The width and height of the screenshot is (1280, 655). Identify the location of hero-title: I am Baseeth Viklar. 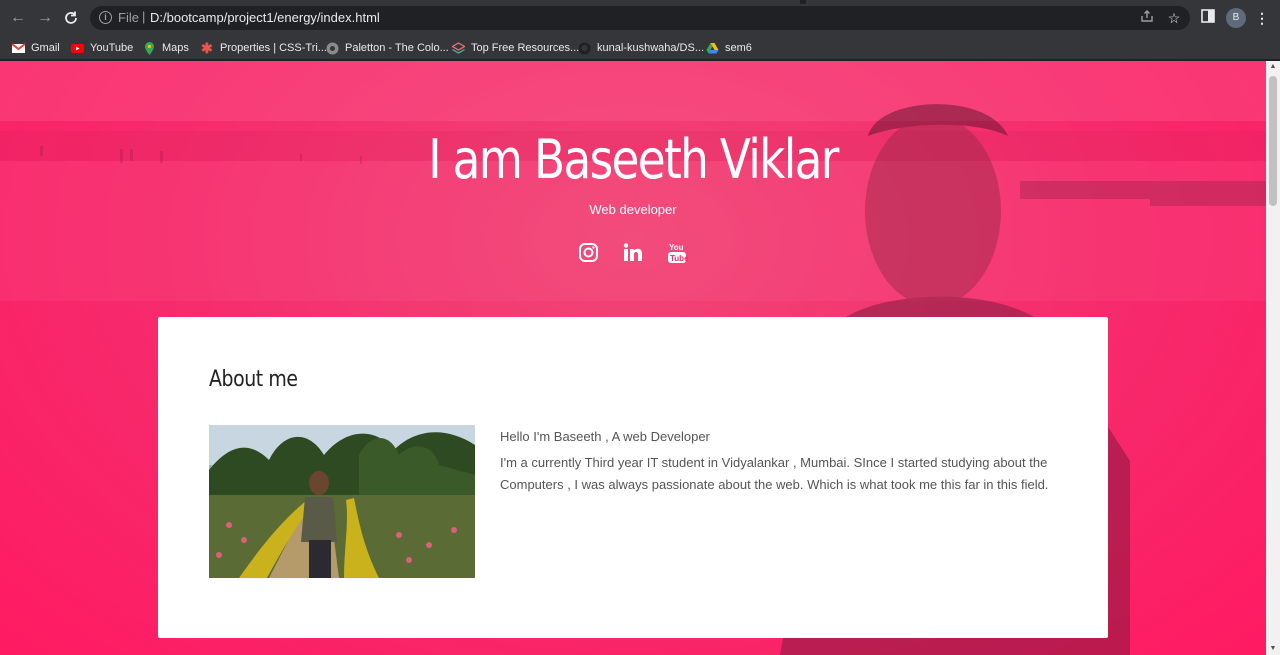
(633, 159).